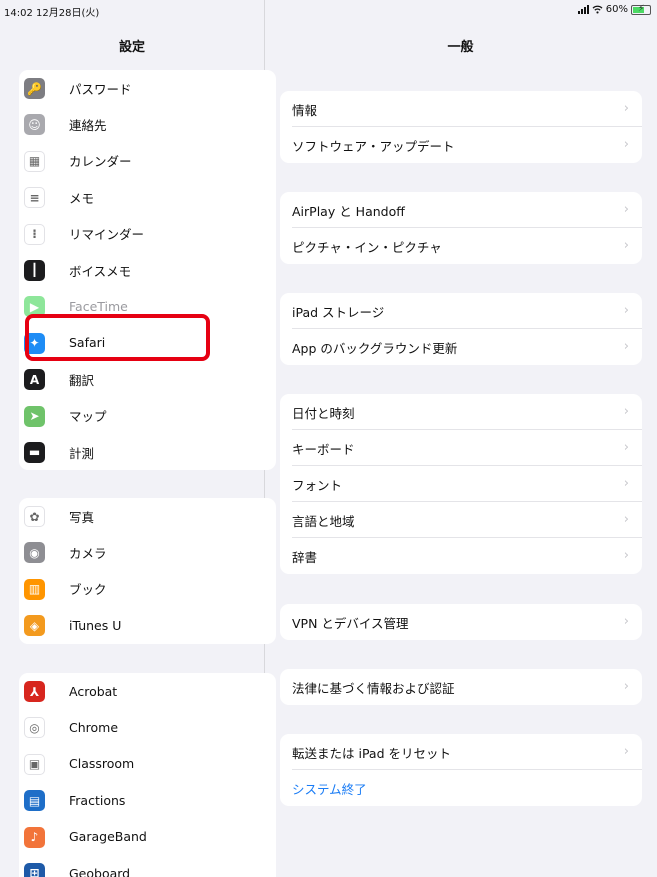  Describe the element at coordinates (34, 452) in the screenshot. I see `measure-icon: ▬` at that location.